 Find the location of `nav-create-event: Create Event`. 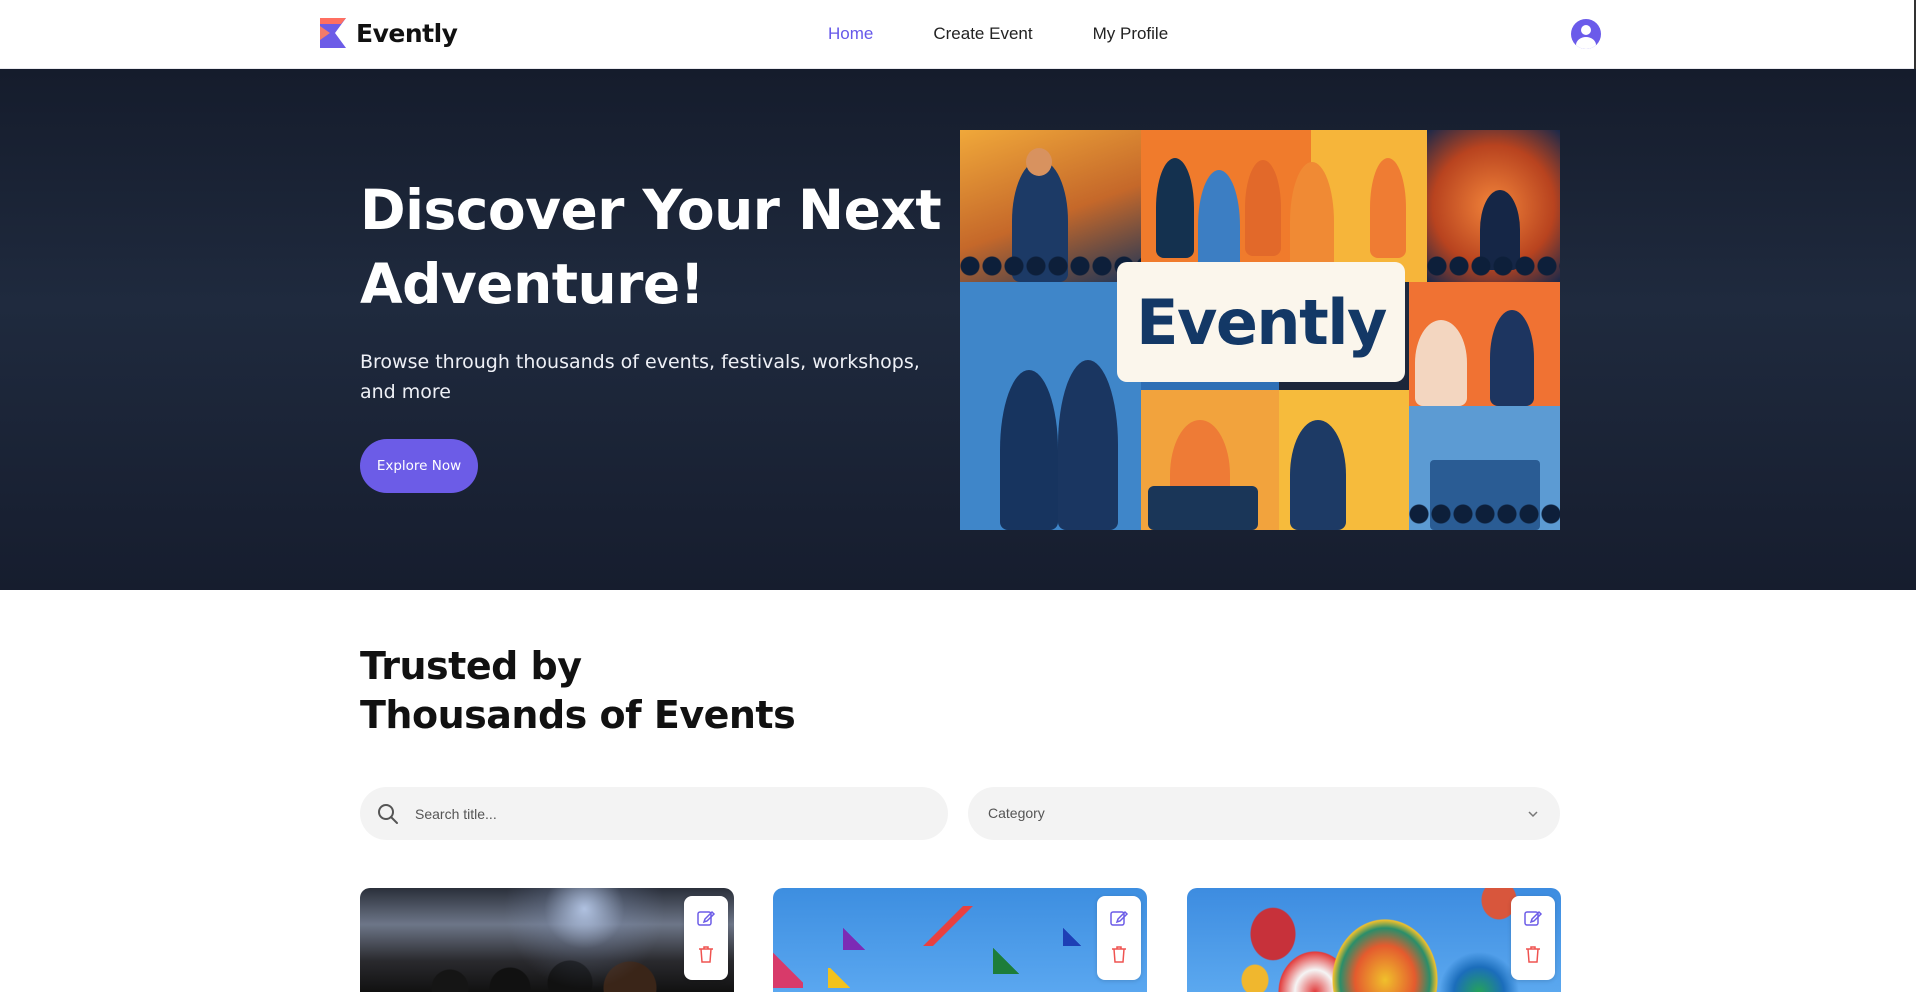

nav-create-event: Create Event is located at coordinates (982, 34).